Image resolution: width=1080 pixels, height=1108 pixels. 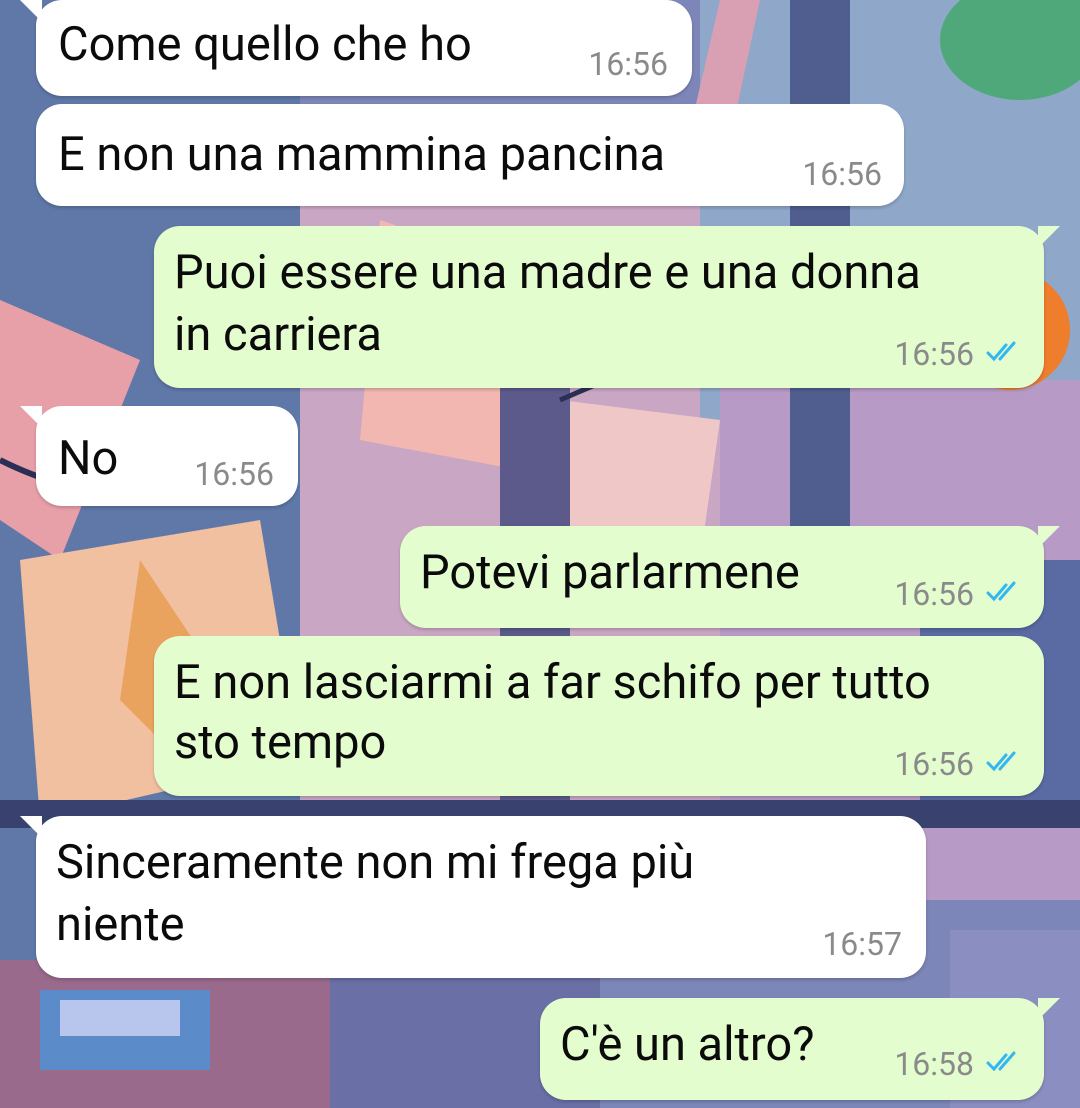 I want to click on message-text: C'è un altro?, so click(x=687, y=1044).